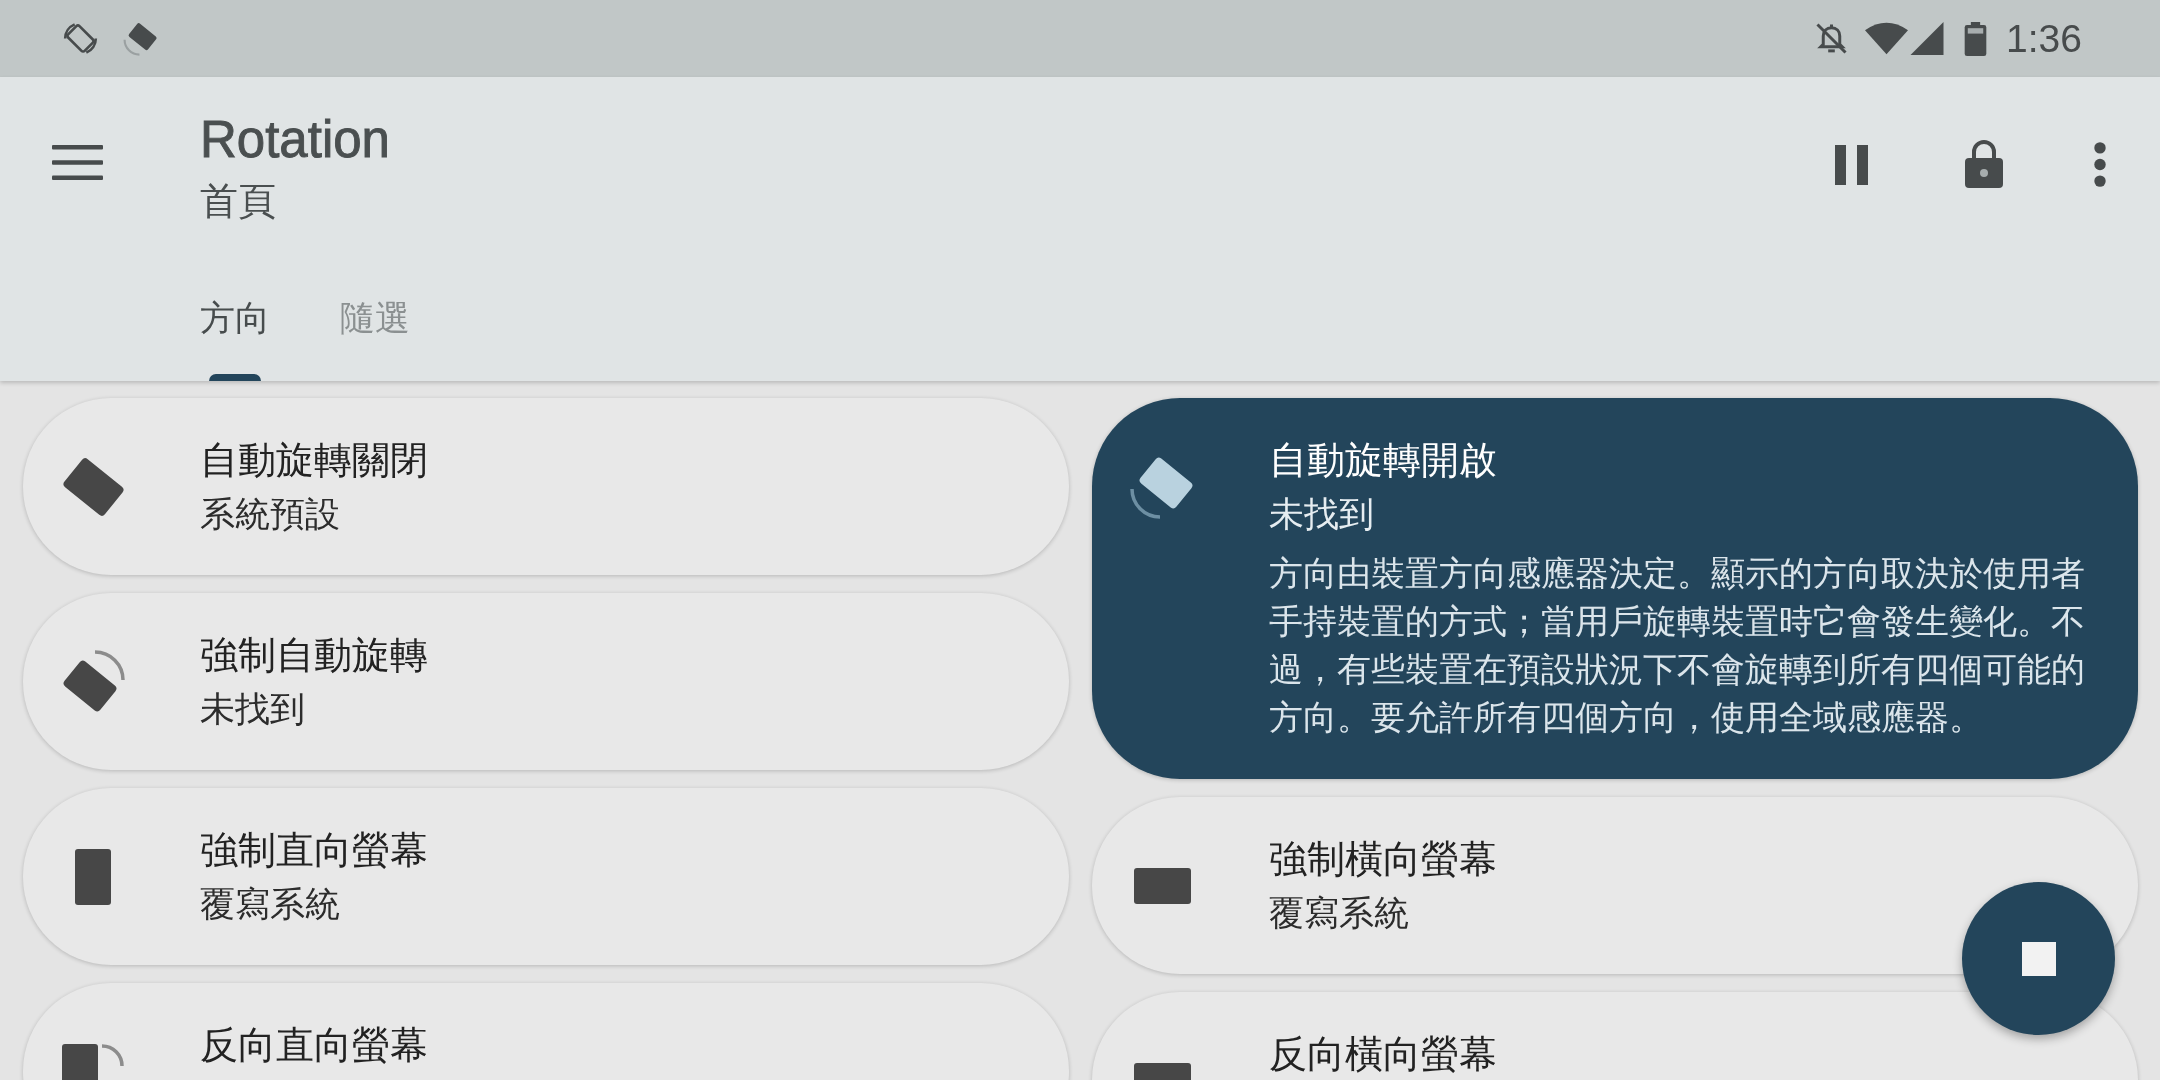 The image size is (2160, 1080). I want to click on orientation-card: 自動旋轉關閉 系統預設, so click(546, 486).